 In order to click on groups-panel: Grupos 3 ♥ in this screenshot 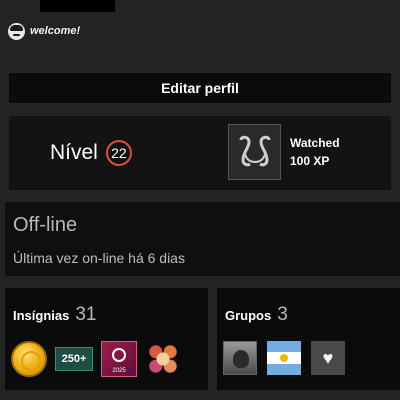, I will do `click(308, 339)`.